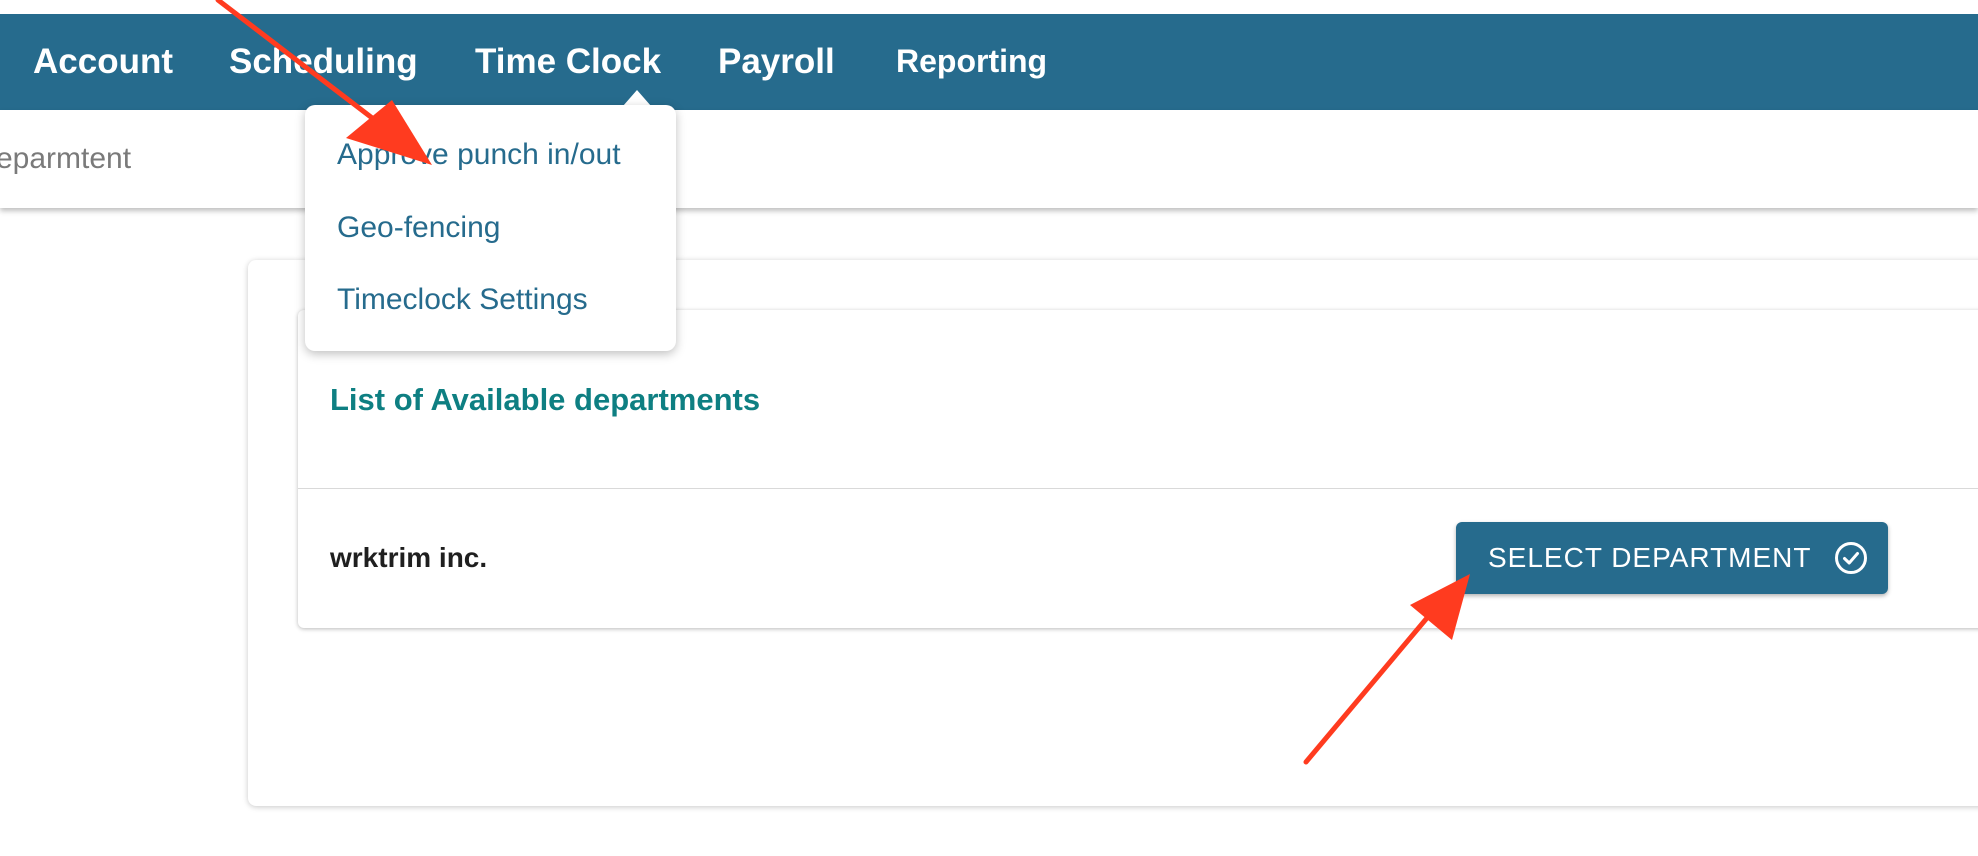  What do you see at coordinates (479, 155) in the screenshot?
I see `menu-item-approve-punch: Approve punch in/out` at bounding box center [479, 155].